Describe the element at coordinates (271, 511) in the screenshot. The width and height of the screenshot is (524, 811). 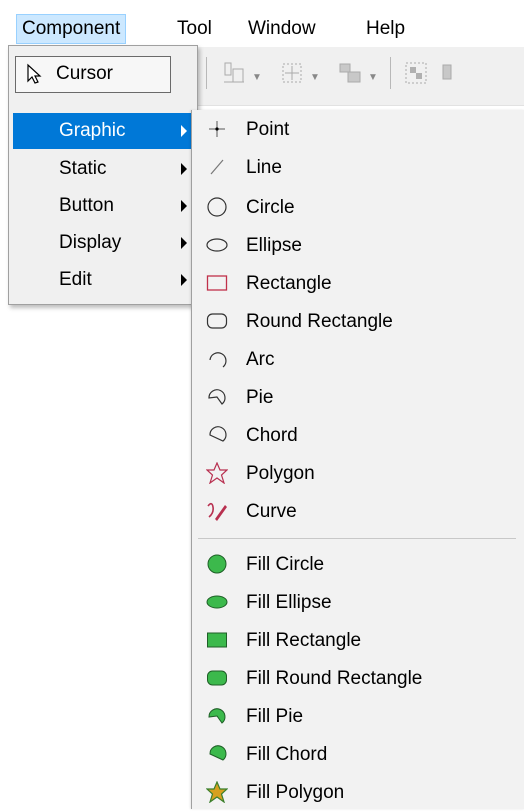
I see `menu-item-label: Curve` at that location.